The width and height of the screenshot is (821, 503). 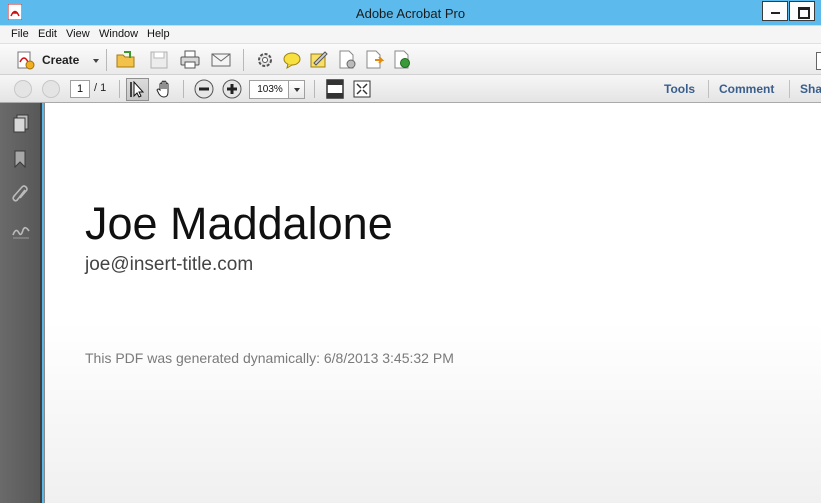 I want to click on pages-panel-icon, so click(x=21, y=123).